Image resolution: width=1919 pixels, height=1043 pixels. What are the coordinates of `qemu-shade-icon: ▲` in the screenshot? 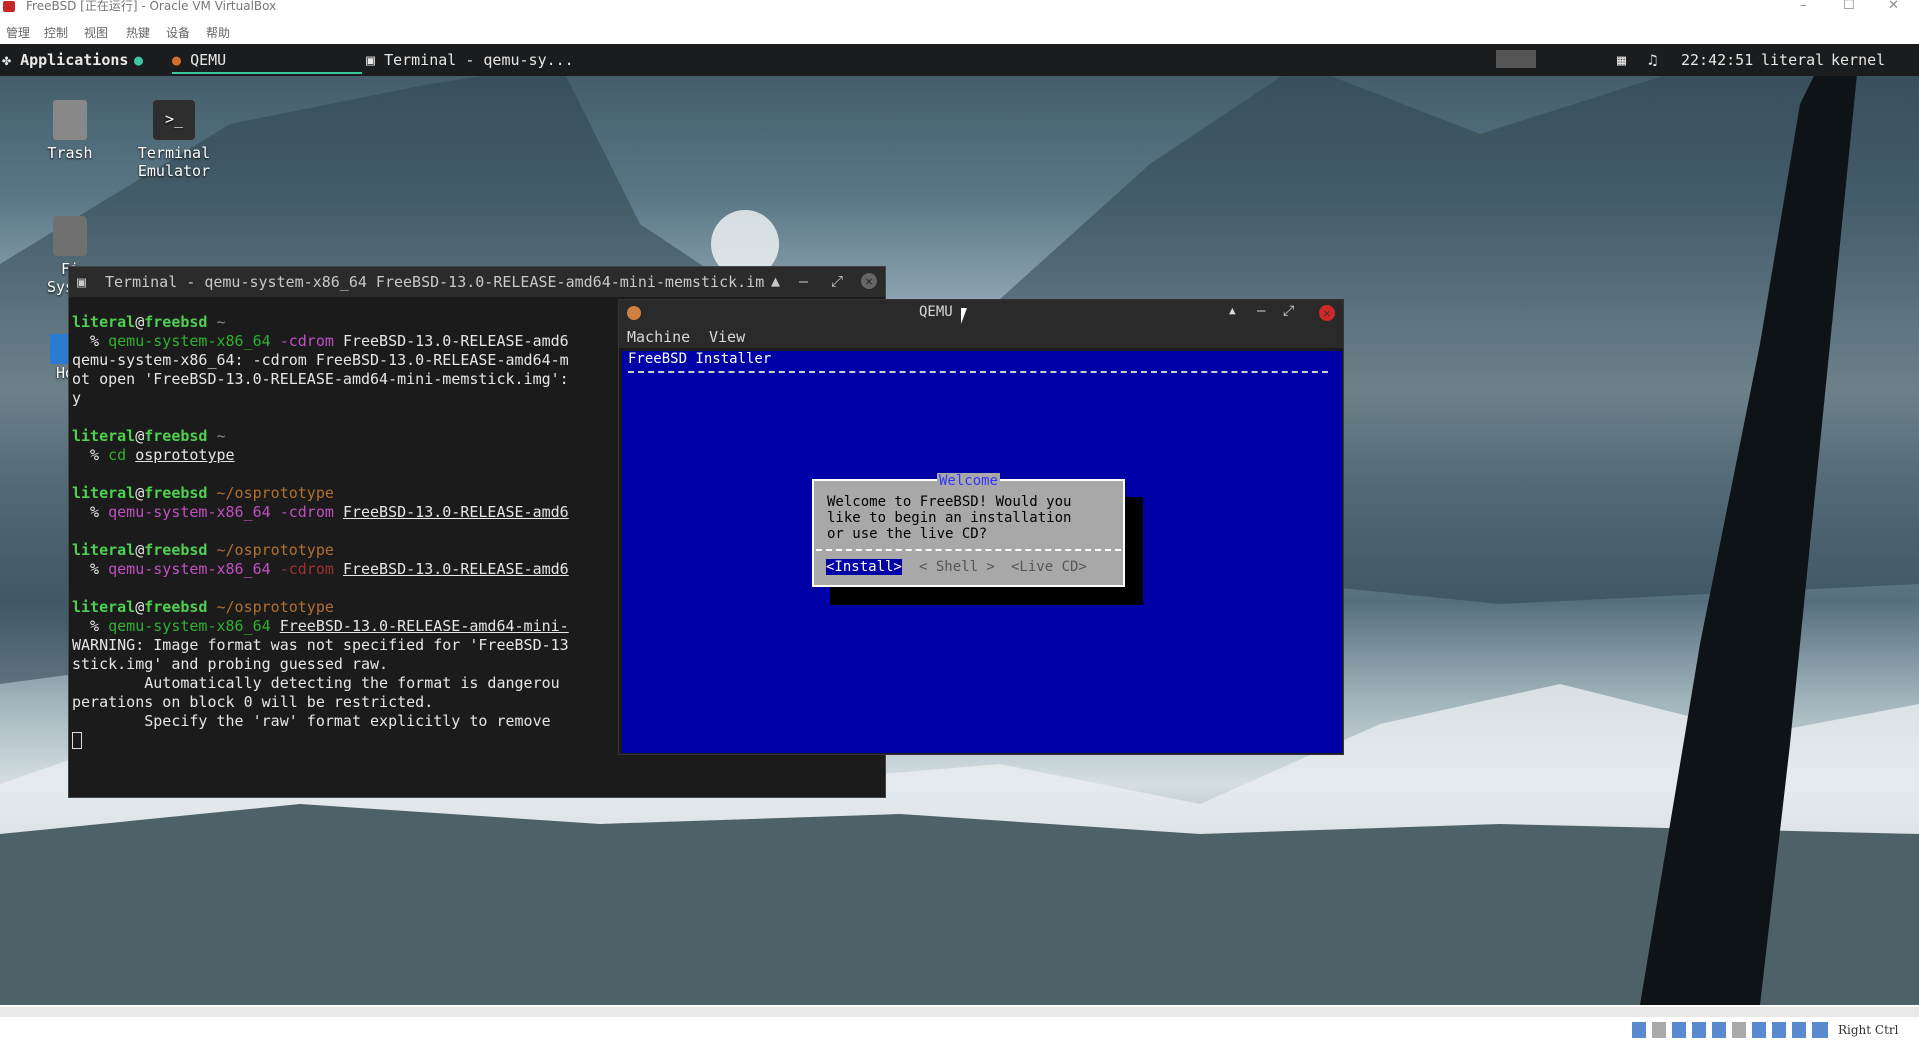 It's located at (1232, 310).